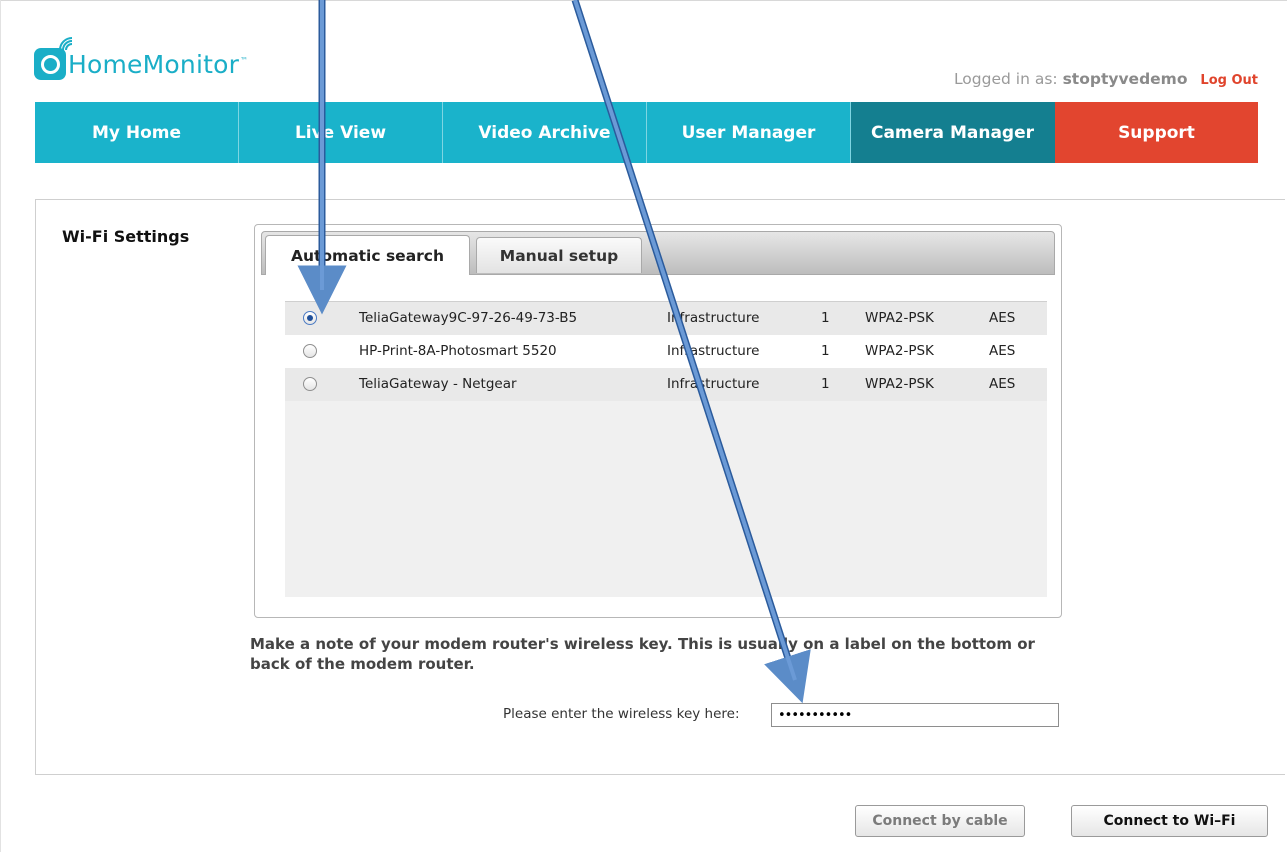 This screenshot has width=1287, height=852. Describe the element at coordinates (468, 318) in the screenshot. I see `network-ssid: TeliaGateway9C-97-26-49-73-B5` at that location.